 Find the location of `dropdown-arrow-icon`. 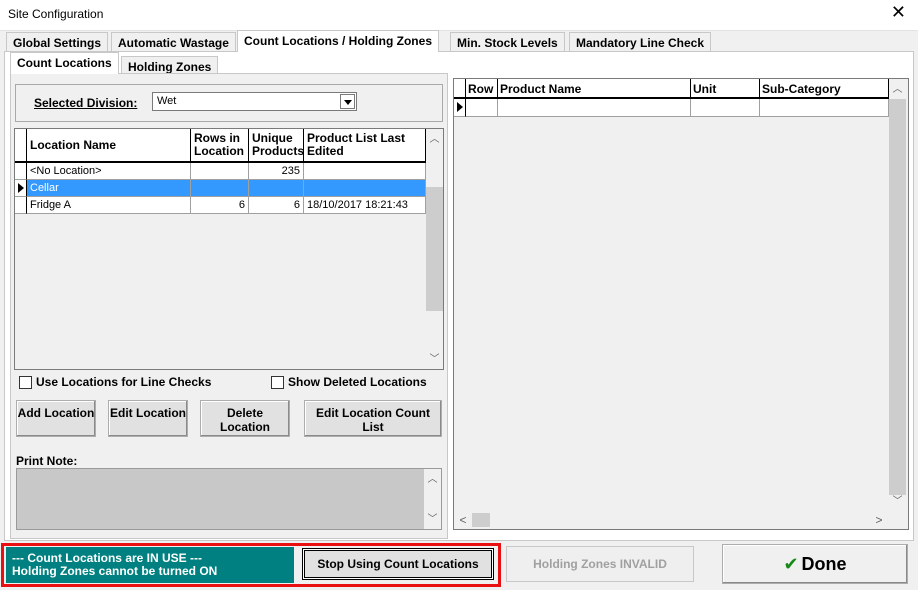

dropdown-arrow-icon is located at coordinates (347, 101).